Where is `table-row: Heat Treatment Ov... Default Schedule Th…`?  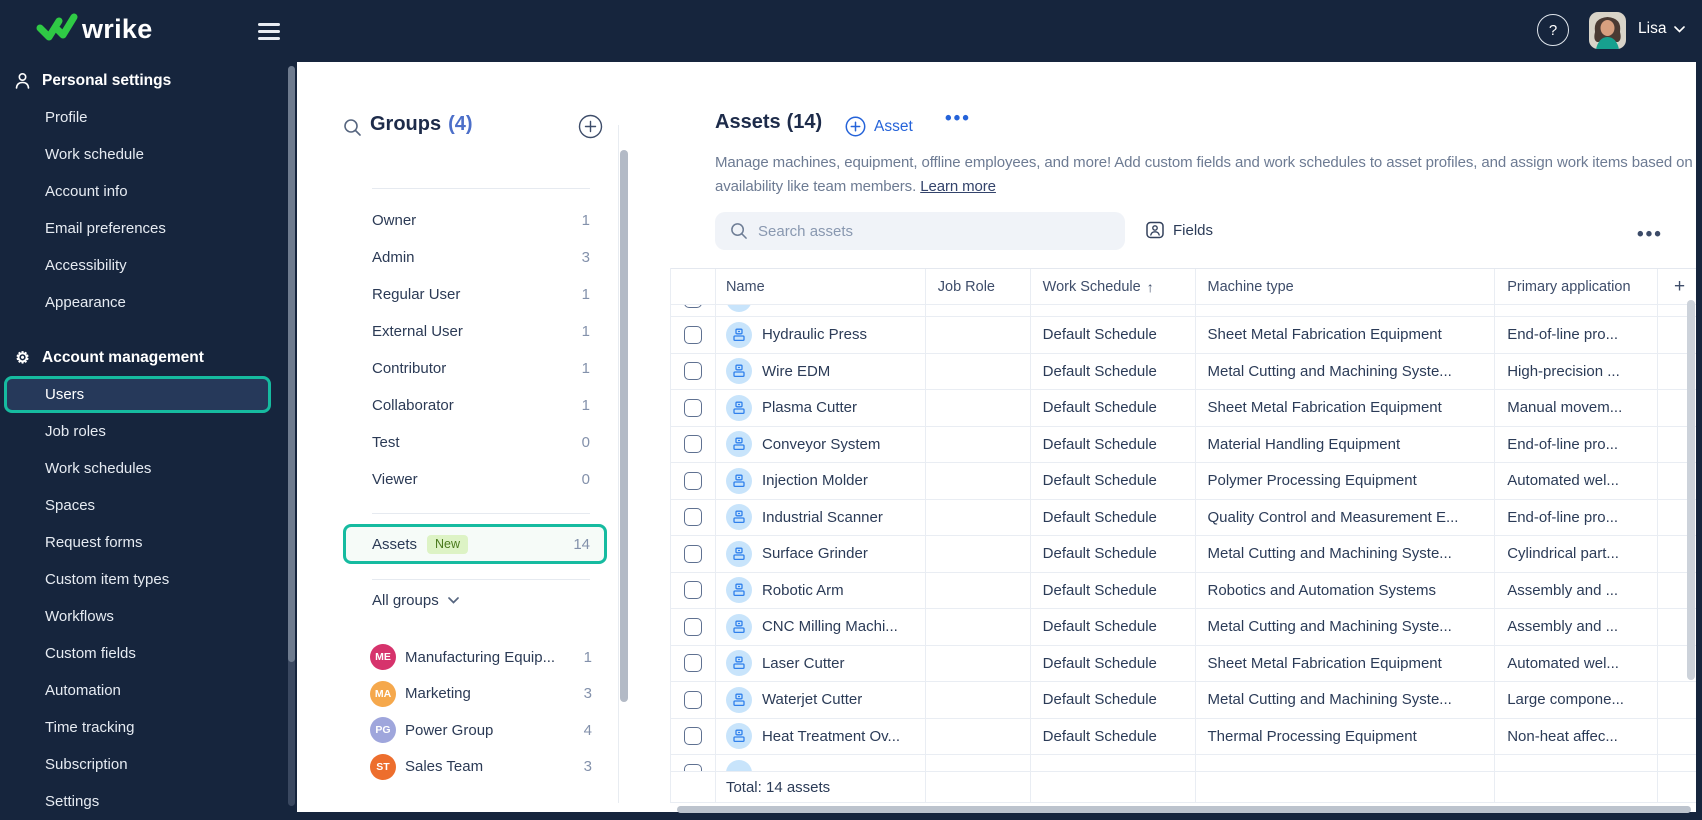 table-row: Heat Treatment Ov... Default Schedule Th… is located at coordinates (1183, 736).